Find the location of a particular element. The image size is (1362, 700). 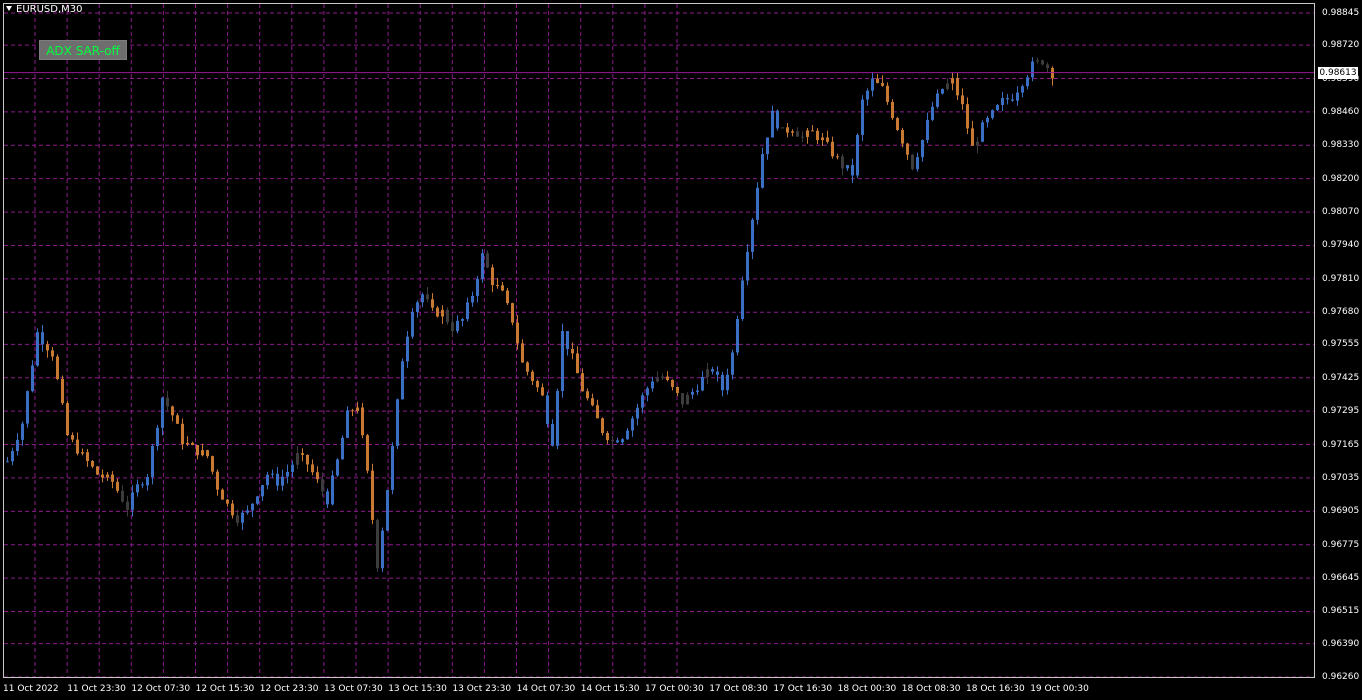

price-tick-label: 0.98845 is located at coordinates (1341, 13).